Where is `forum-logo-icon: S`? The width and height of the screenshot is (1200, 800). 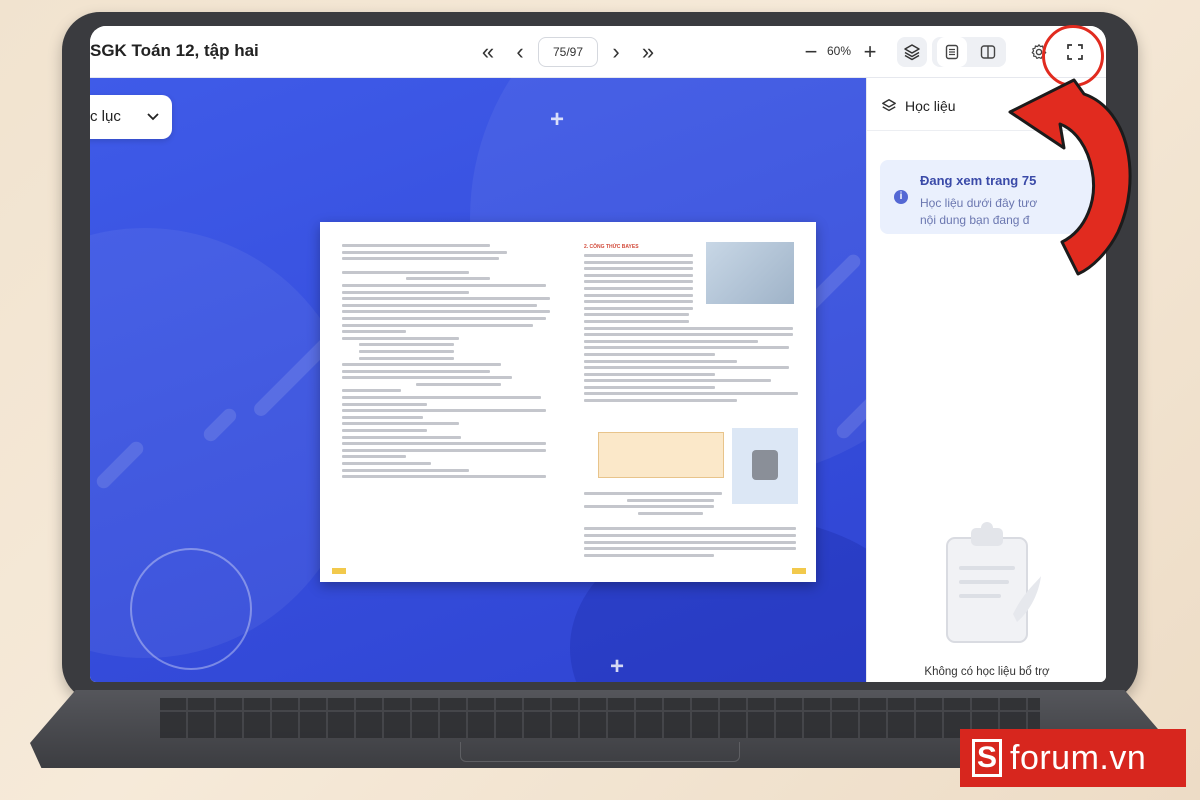 forum-logo-icon: S is located at coordinates (987, 758).